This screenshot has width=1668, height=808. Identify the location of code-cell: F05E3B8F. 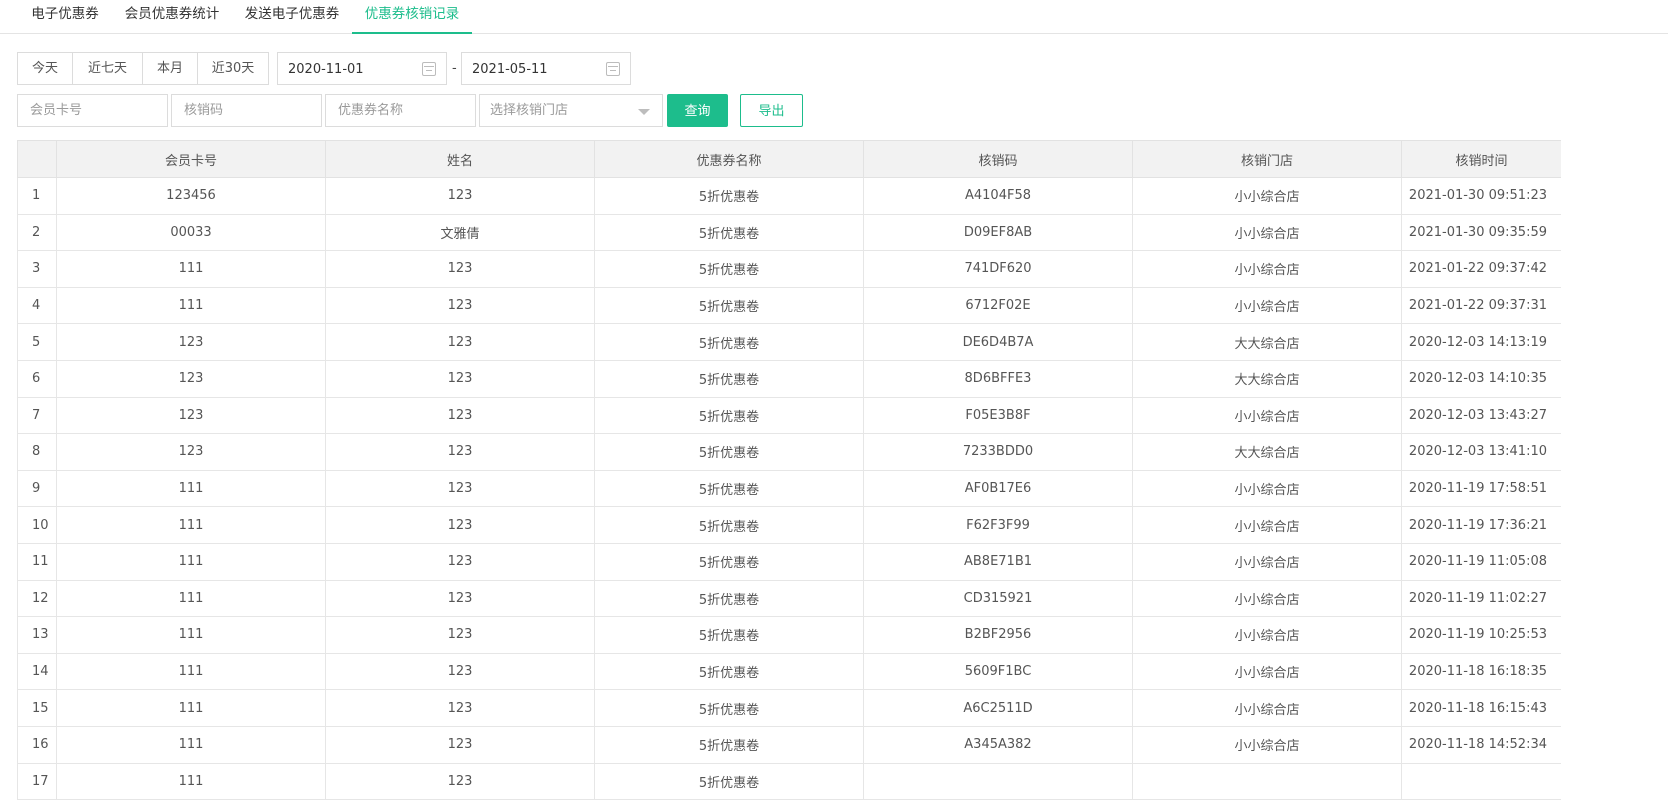
(998, 415).